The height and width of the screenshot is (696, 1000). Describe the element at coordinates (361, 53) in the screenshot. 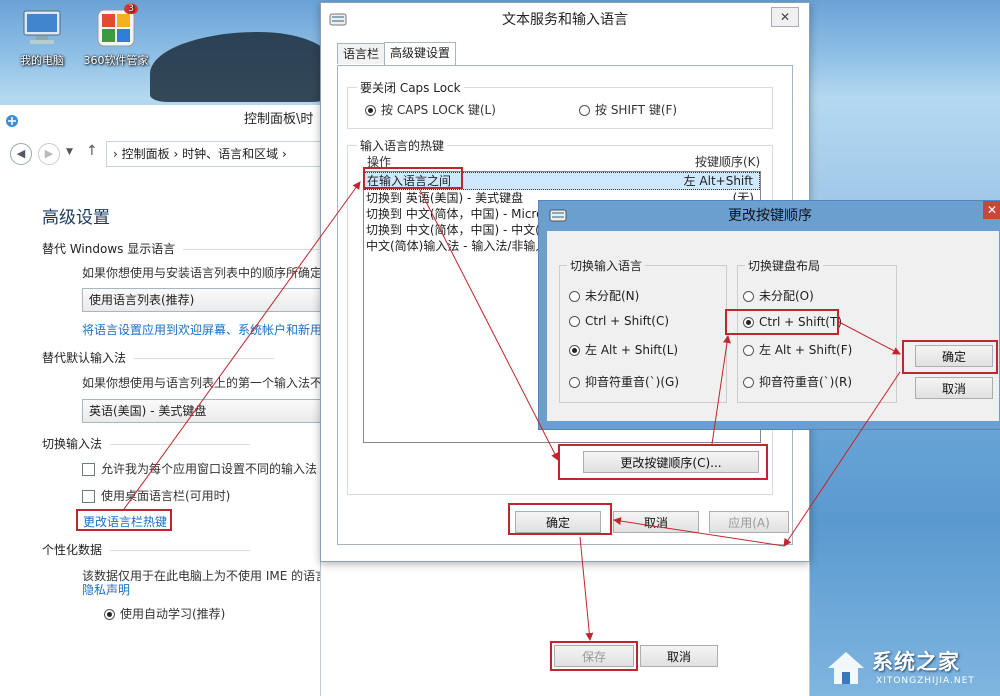

I see `tab-language-bar: 语言栏` at that location.